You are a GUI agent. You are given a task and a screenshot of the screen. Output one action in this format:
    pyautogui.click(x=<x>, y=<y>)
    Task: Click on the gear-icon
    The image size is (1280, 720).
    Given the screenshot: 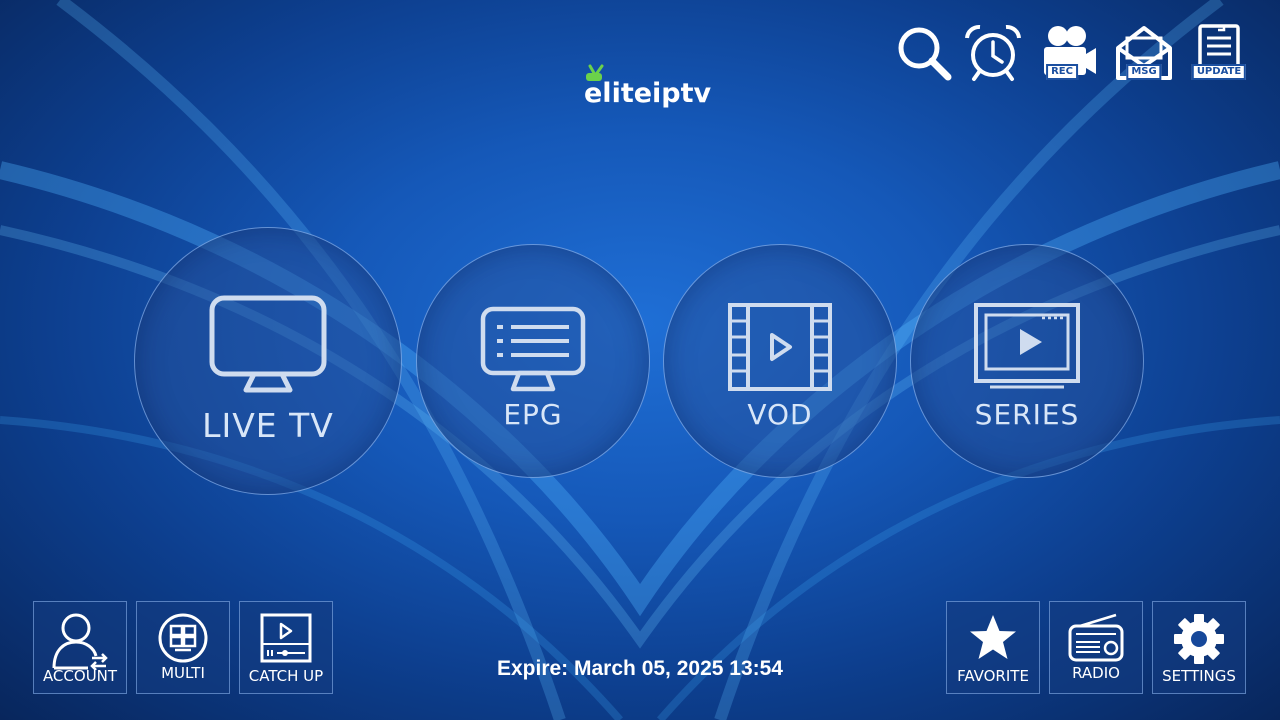 What is the action you would take?
    pyautogui.click(x=1199, y=639)
    